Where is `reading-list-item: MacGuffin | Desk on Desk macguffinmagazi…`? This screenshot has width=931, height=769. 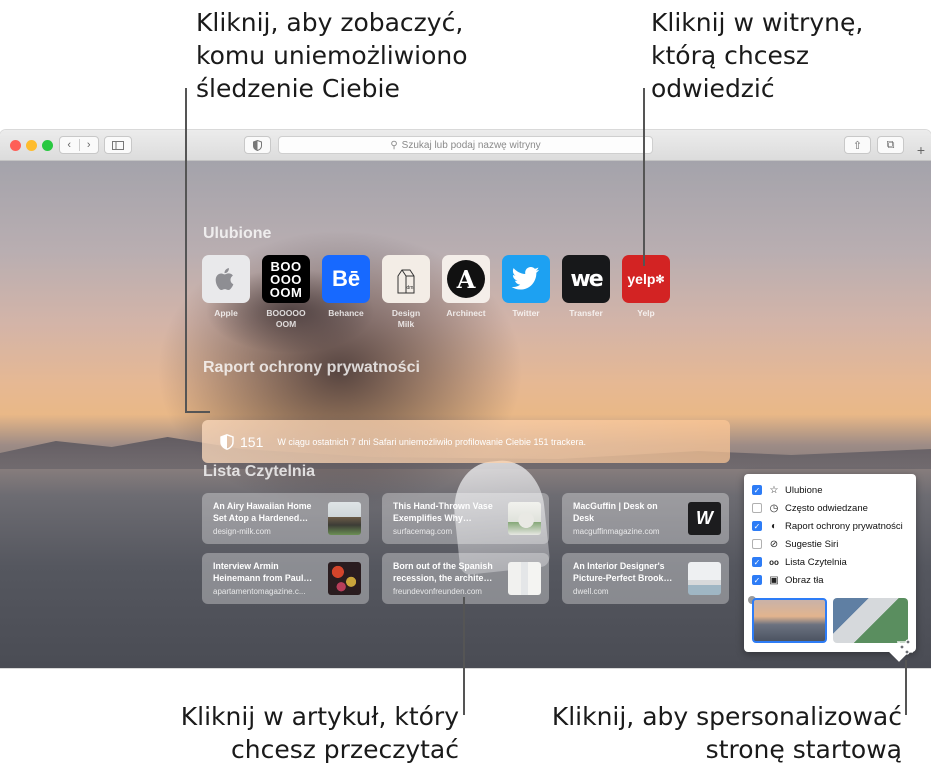 reading-list-item: MacGuffin | Desk on Desk macguffinmagazi… is located at coordinates (645, 518).